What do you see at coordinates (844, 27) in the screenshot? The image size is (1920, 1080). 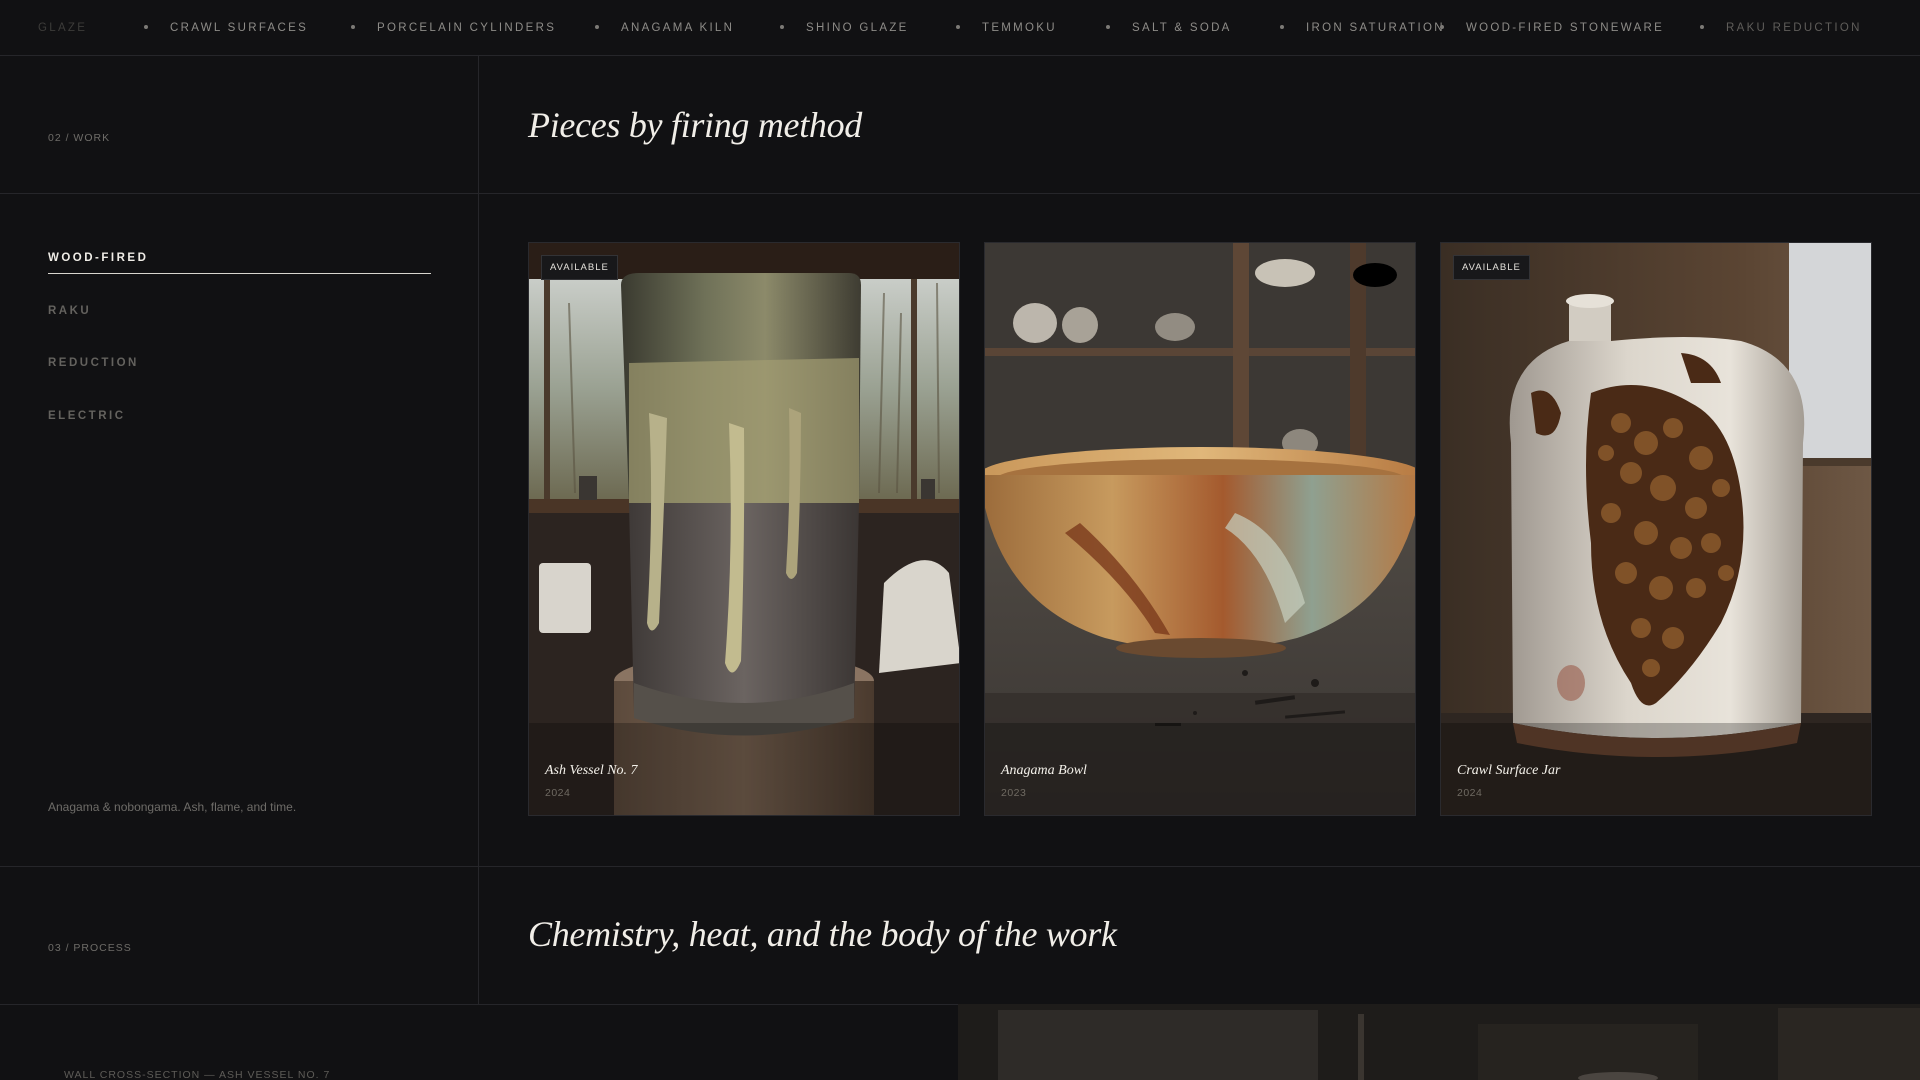 I see `marquee-item: SHINO GLAZE` at bounding box center [844, 27].